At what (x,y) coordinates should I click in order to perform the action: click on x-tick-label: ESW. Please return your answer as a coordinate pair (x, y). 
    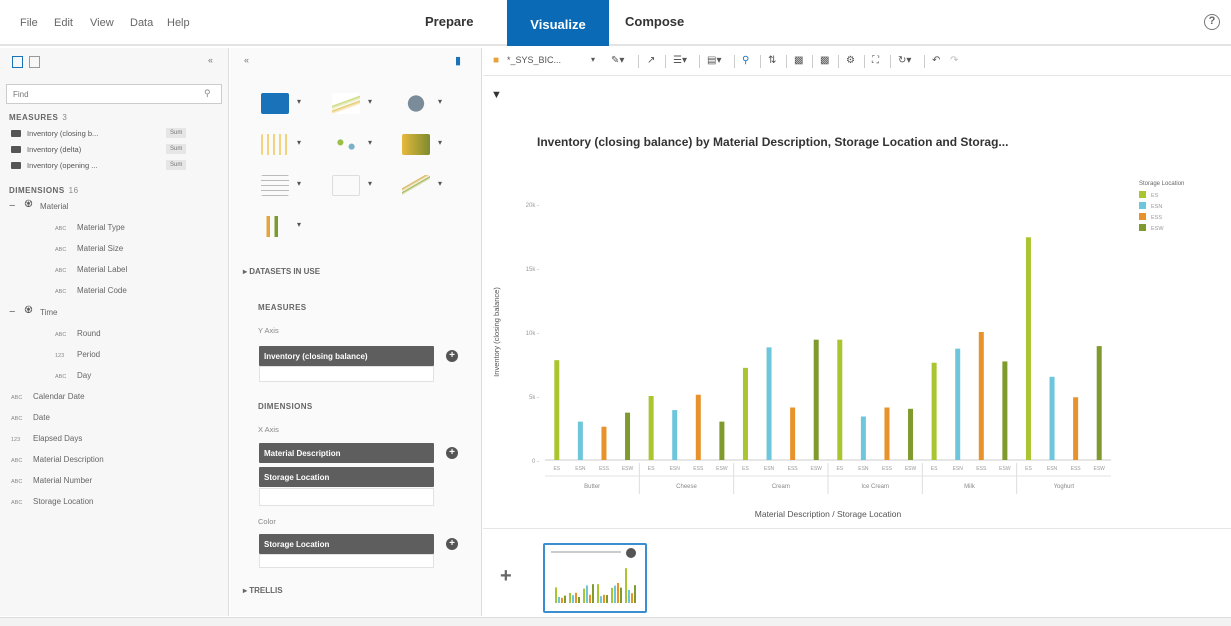
    Looking at the image, I should click on (1100, 469).